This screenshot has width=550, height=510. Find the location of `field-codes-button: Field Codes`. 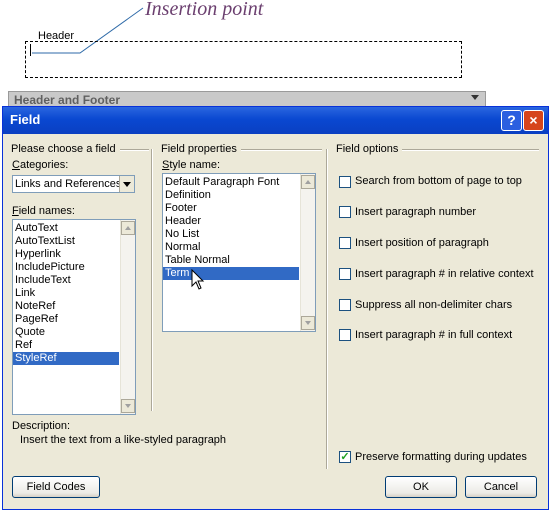

field-codes-button: Field Codes is located at coordinates (56, 487).